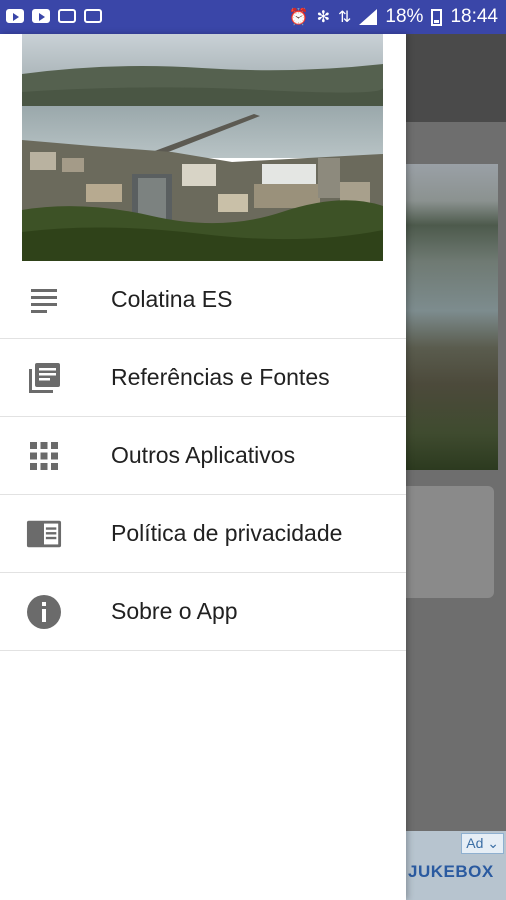  Describe the element at coordinates (323, 17) in the screenshot. I see `wifi-icon: ✻` at that location.